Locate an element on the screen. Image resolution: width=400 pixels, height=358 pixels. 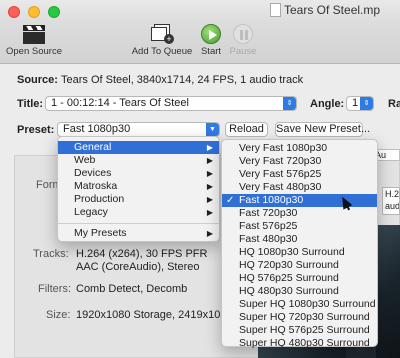
pause-icon is located at coordinates (243, 34).